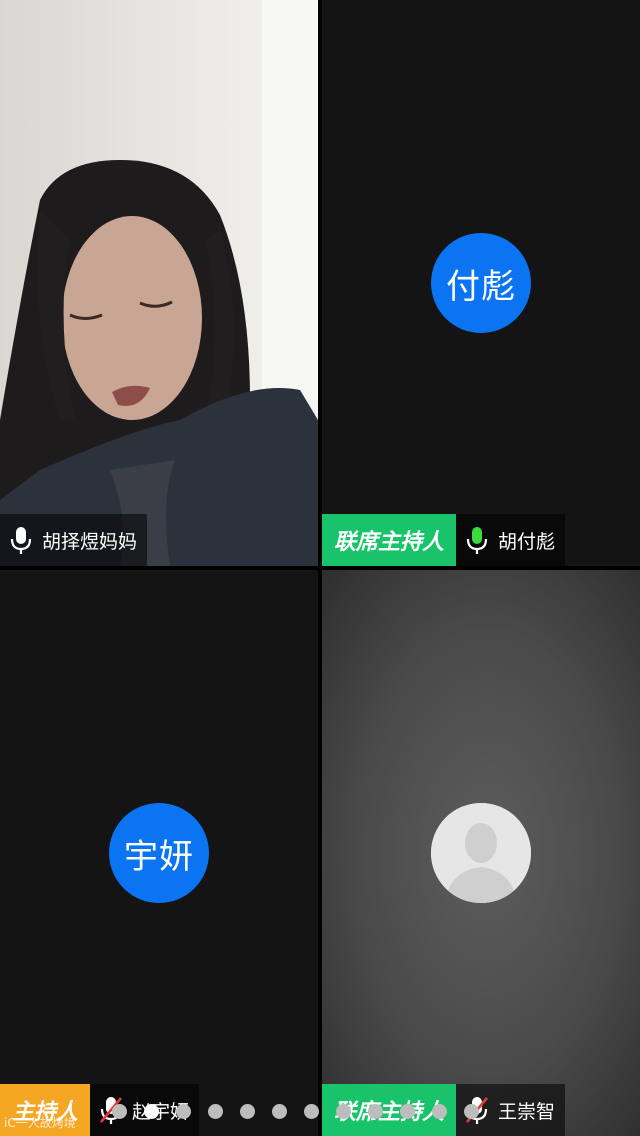  I want to click on participant-label-bar: 胡择煜妈妈, so click(74, 540).